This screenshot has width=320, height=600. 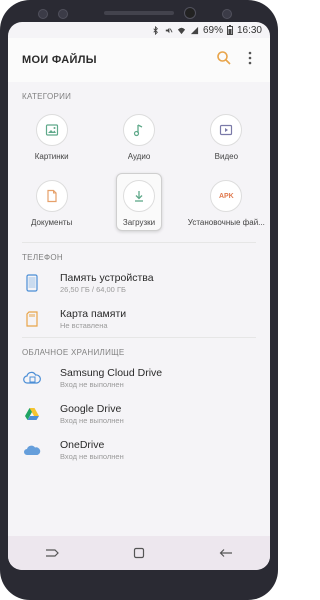 What do you see at coordinates (51, 156) in the screenshot?
I see `category-label: Картинки` at bounding box center [51, 156].